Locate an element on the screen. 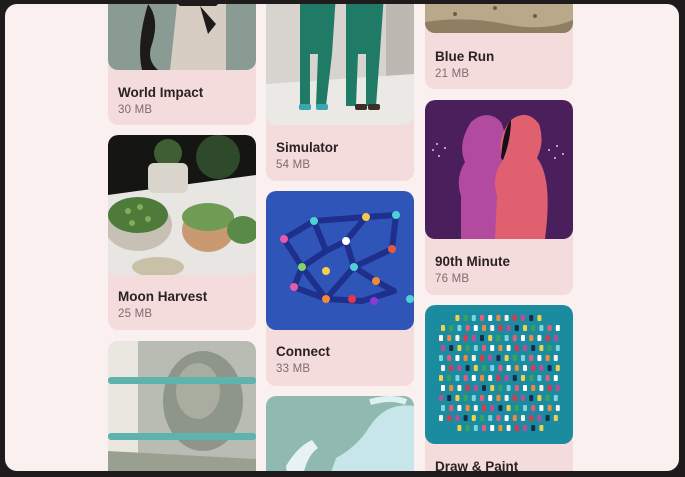  succulent-plants-photo is located at coordinates (182, 205).